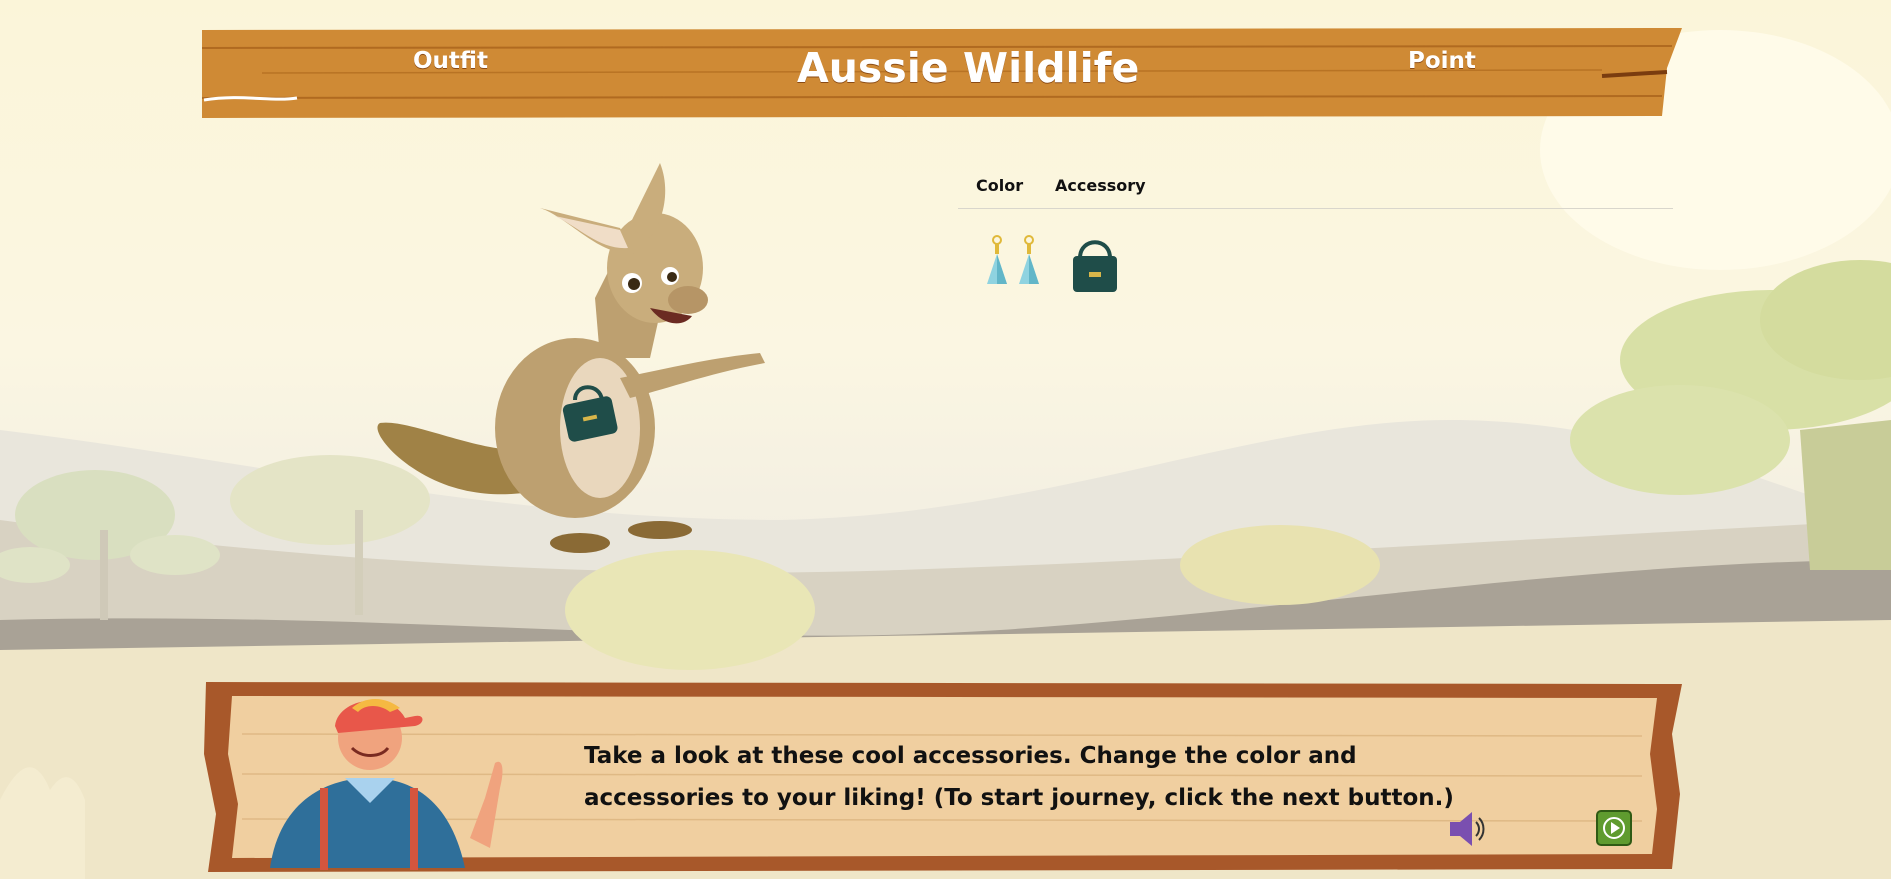 The image size is (1891, 879). I want to click on sound-button, so click(1467, 829).